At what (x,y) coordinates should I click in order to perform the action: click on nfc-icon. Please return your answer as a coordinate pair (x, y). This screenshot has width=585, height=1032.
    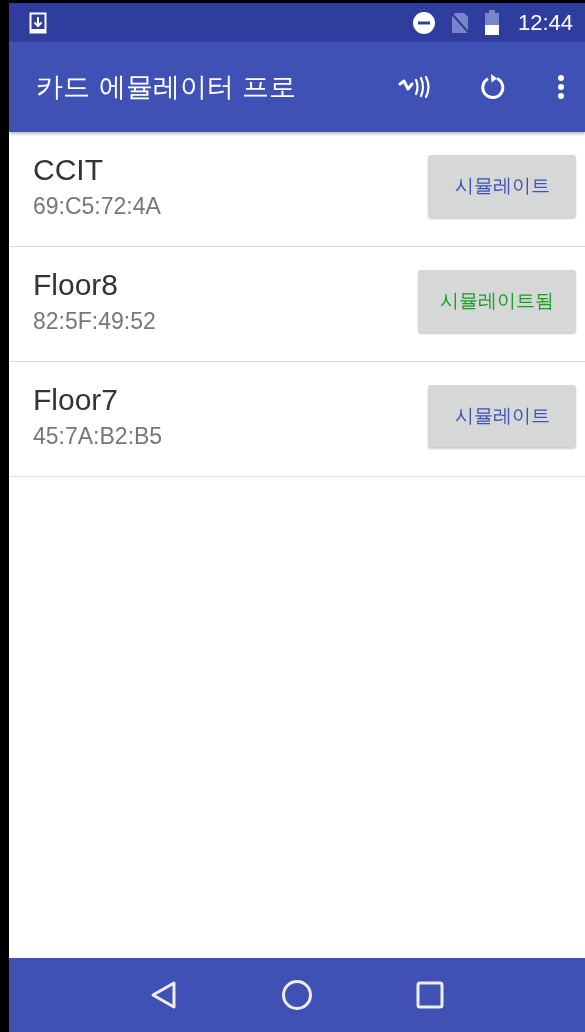
    Looking at the image, I should click on (414, 87).